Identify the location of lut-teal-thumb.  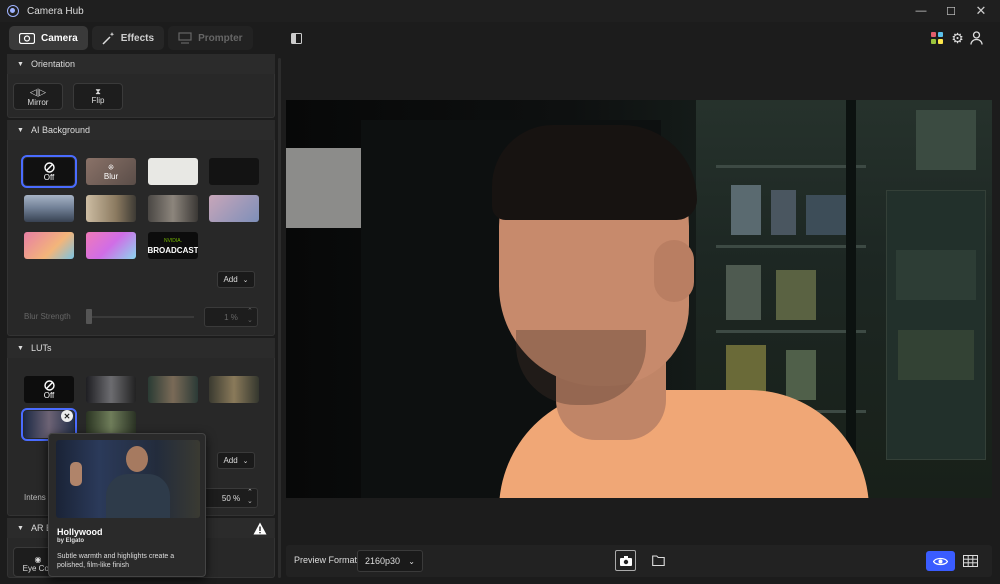
(173, 389).